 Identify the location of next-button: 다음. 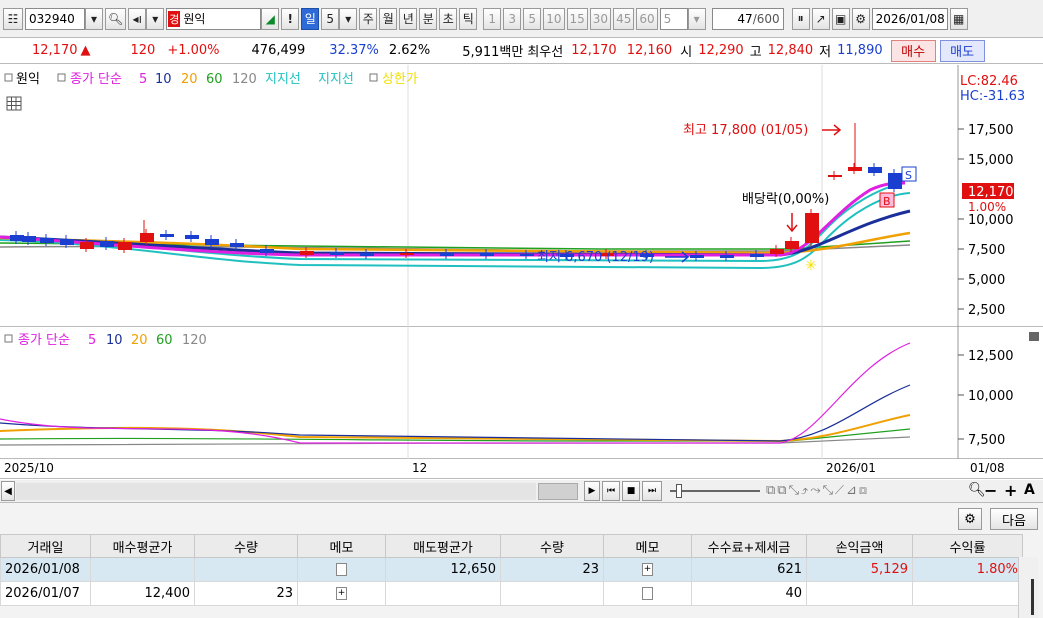
(1014, 519).